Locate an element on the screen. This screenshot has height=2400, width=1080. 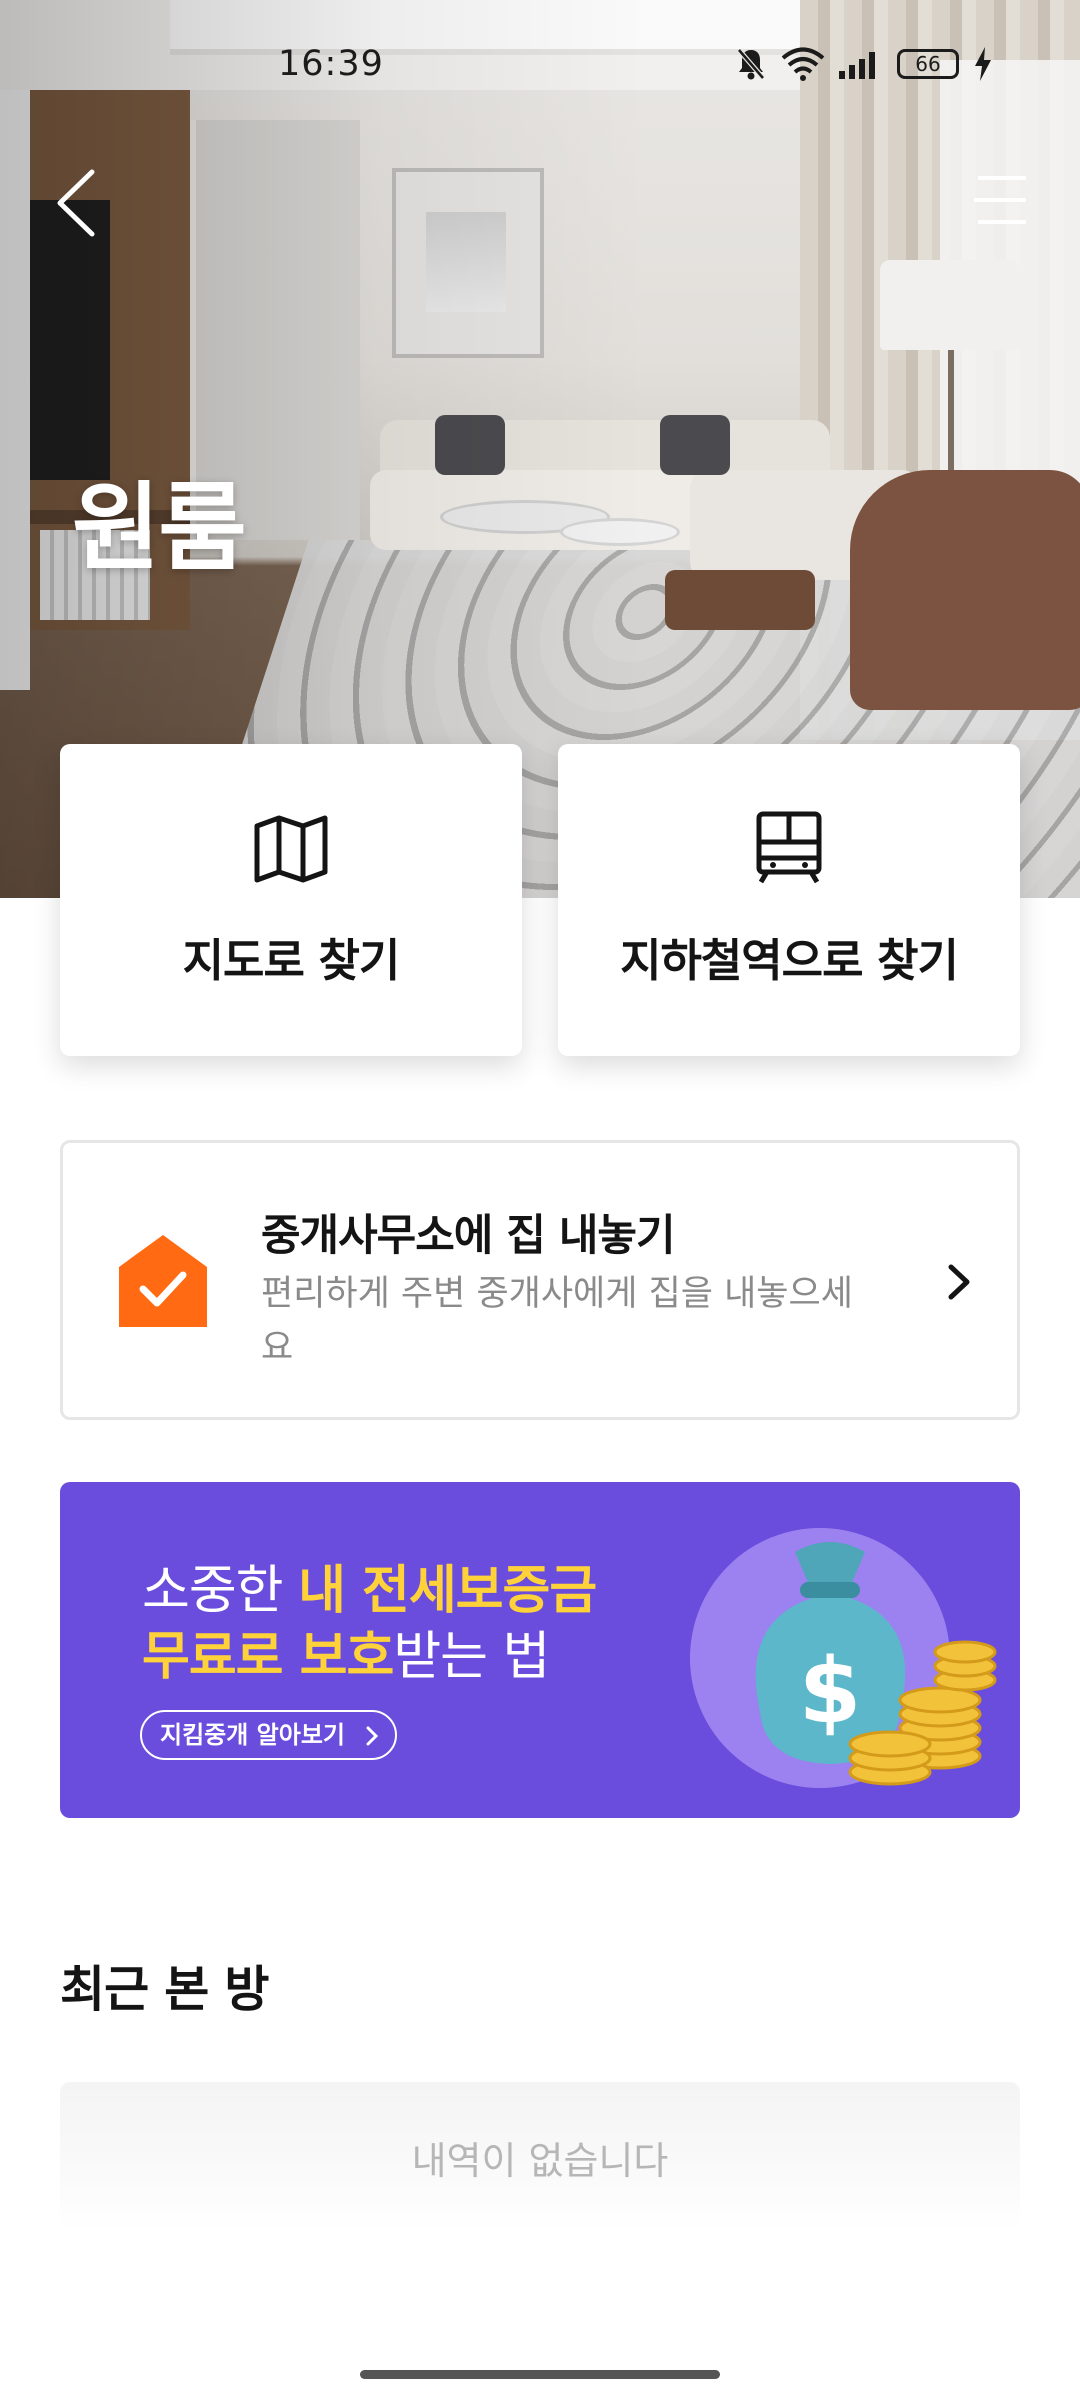
list-house-banner: 중개사무소에 집 내놓기 편리하게 주변 중개사에게 집을 내놓으세요 is located at coordinates (540, 1280).